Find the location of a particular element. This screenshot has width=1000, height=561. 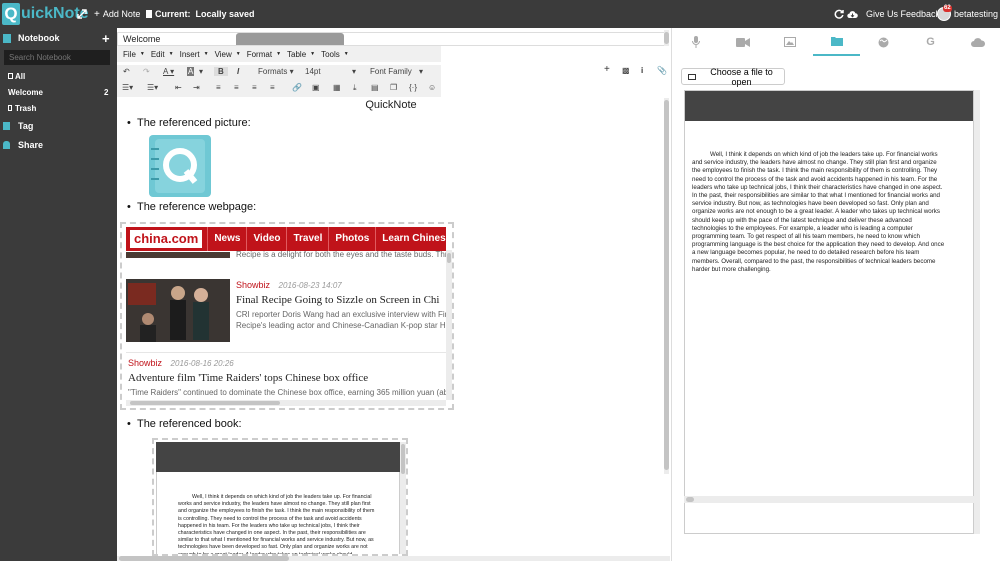

sidebar-item-share: Share is located at coordinates (58, 144).